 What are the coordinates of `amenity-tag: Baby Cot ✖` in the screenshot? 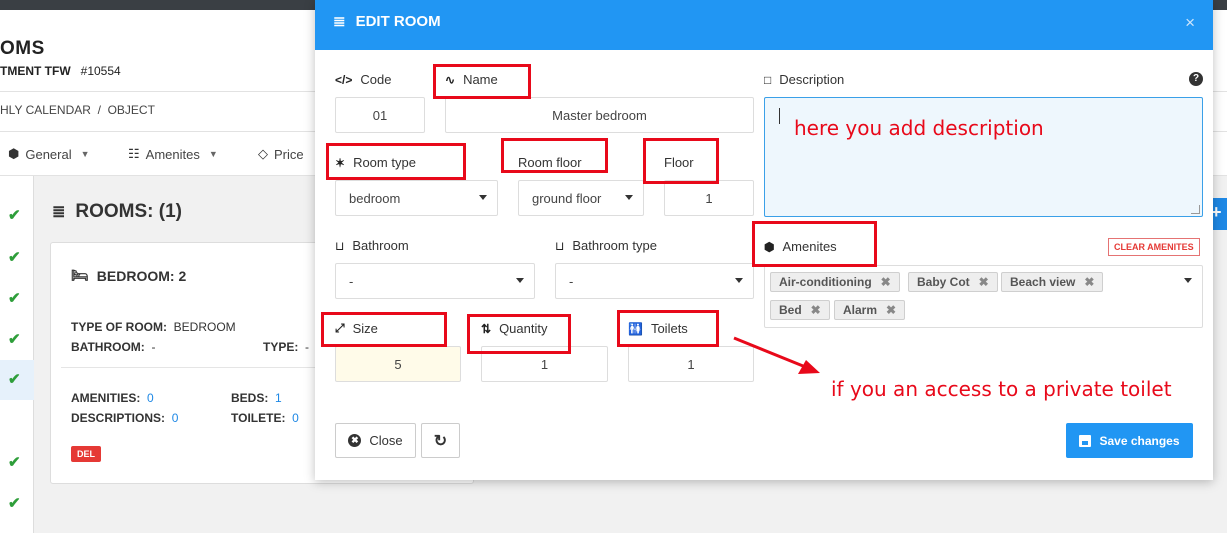 It's located at (953, 282).